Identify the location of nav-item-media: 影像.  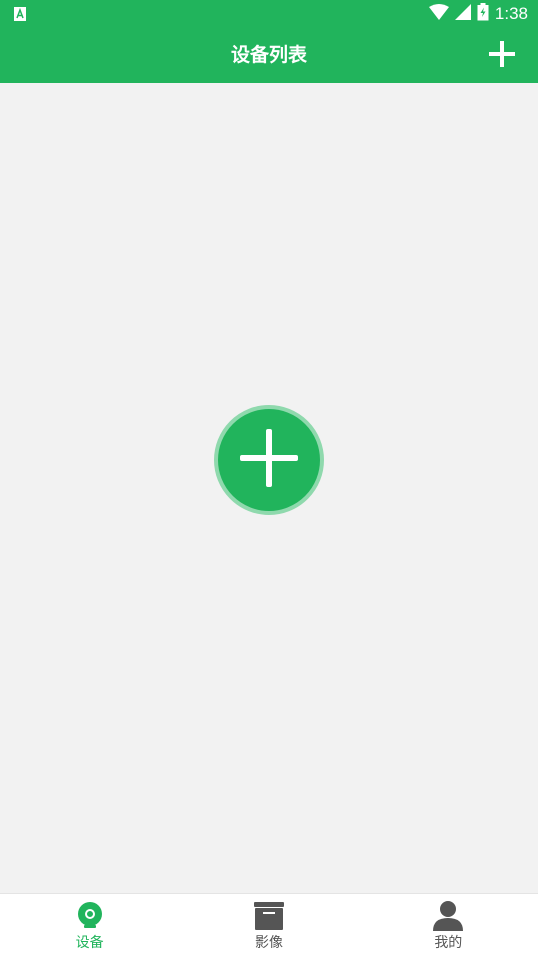
(268, 925).